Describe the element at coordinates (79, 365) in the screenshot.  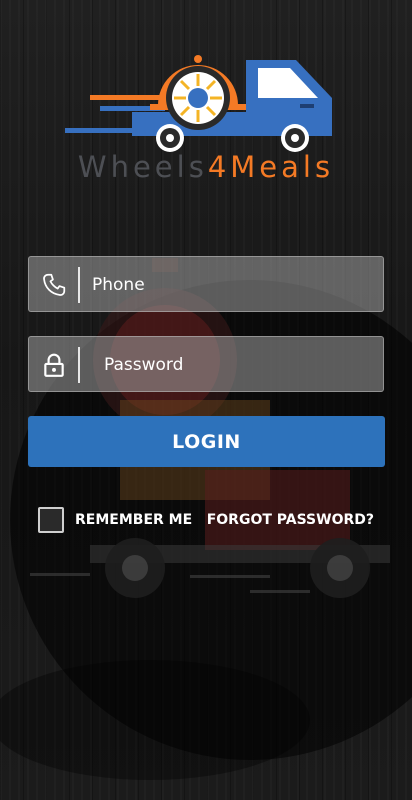
I see `password-separator` at that location.